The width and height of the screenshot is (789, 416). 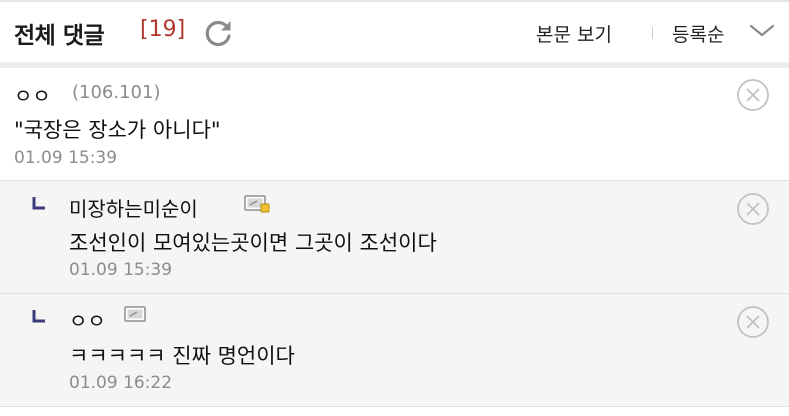 I want to click on sort-order-button: 등록순, so click(x=698, y=33).